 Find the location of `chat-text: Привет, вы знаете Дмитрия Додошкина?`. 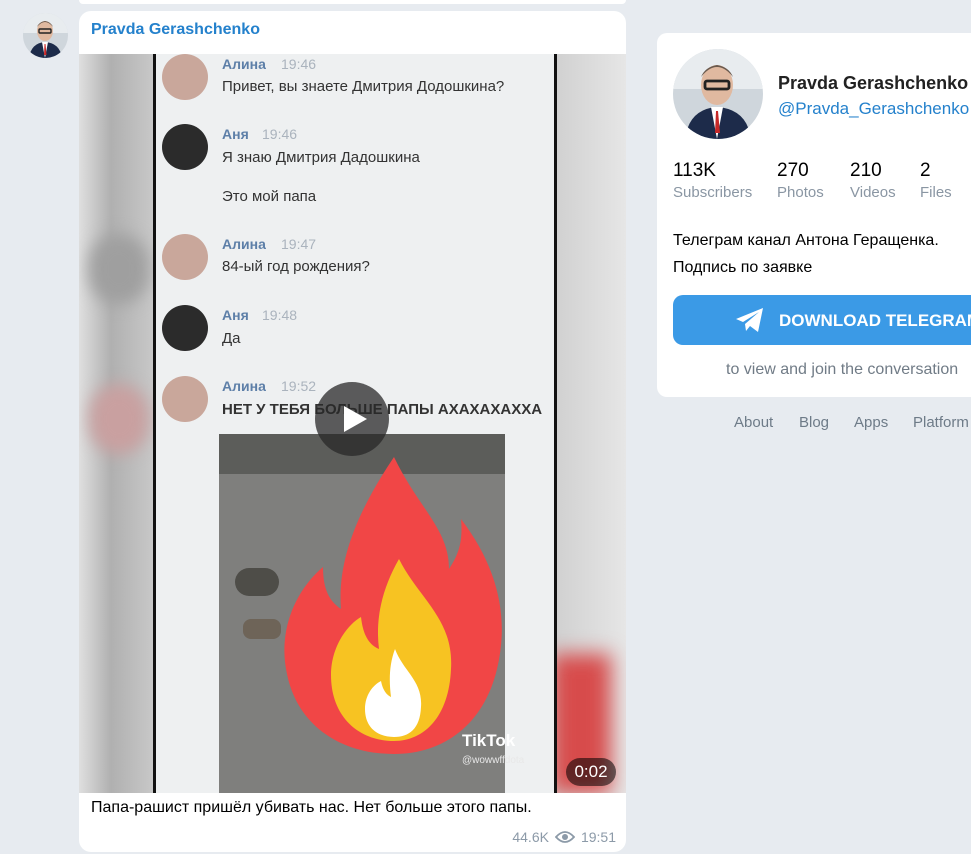

chat-text: Привет, вы знаете Дмитрия Додошкина? is located at coordinates (363, 86).